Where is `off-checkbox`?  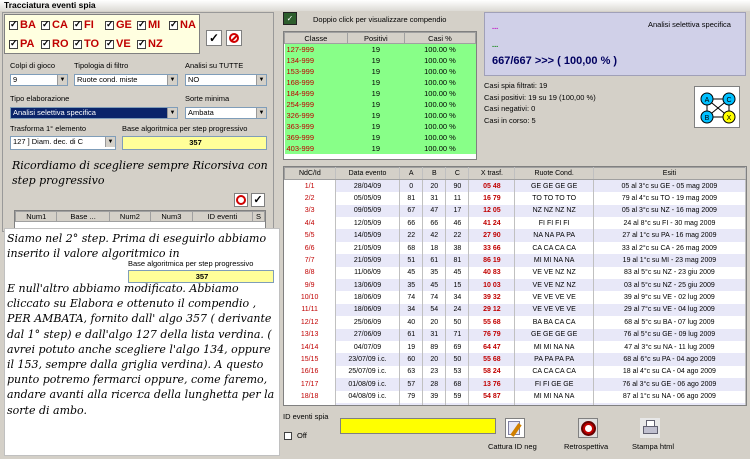 off-checkbox is located at coordinates (288, 436).